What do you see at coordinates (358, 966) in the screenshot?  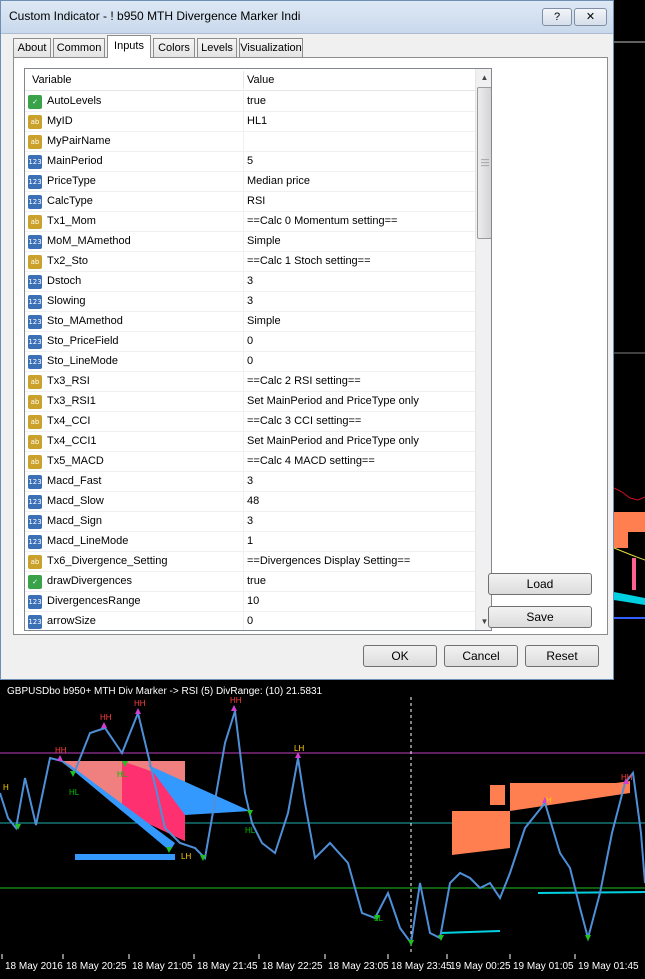 I see `time-label: 18 May 23:05` at bounding box center [358, 966].